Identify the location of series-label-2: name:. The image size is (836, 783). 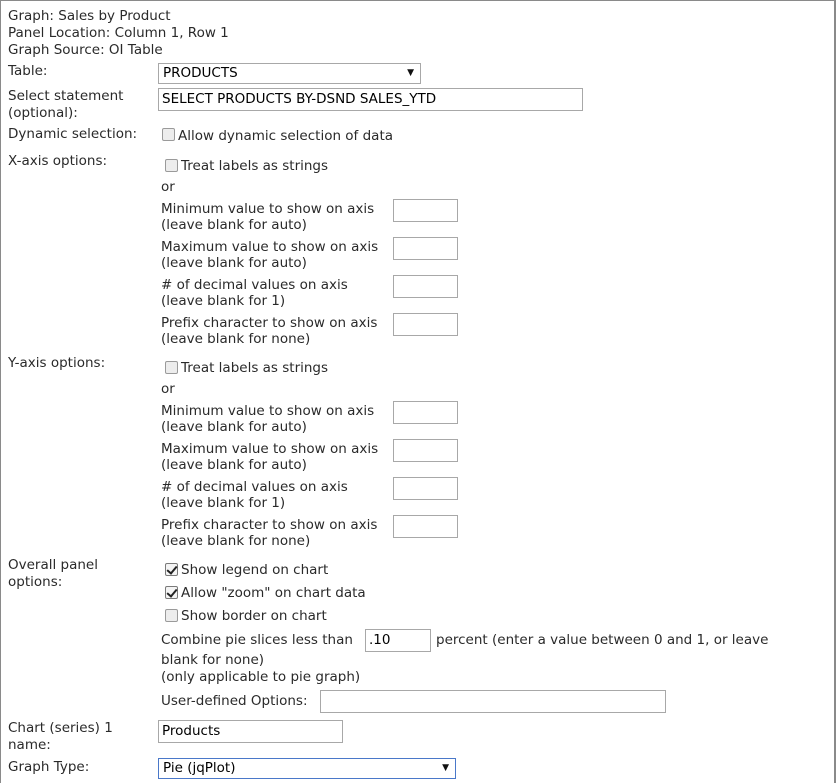
(29, 745).